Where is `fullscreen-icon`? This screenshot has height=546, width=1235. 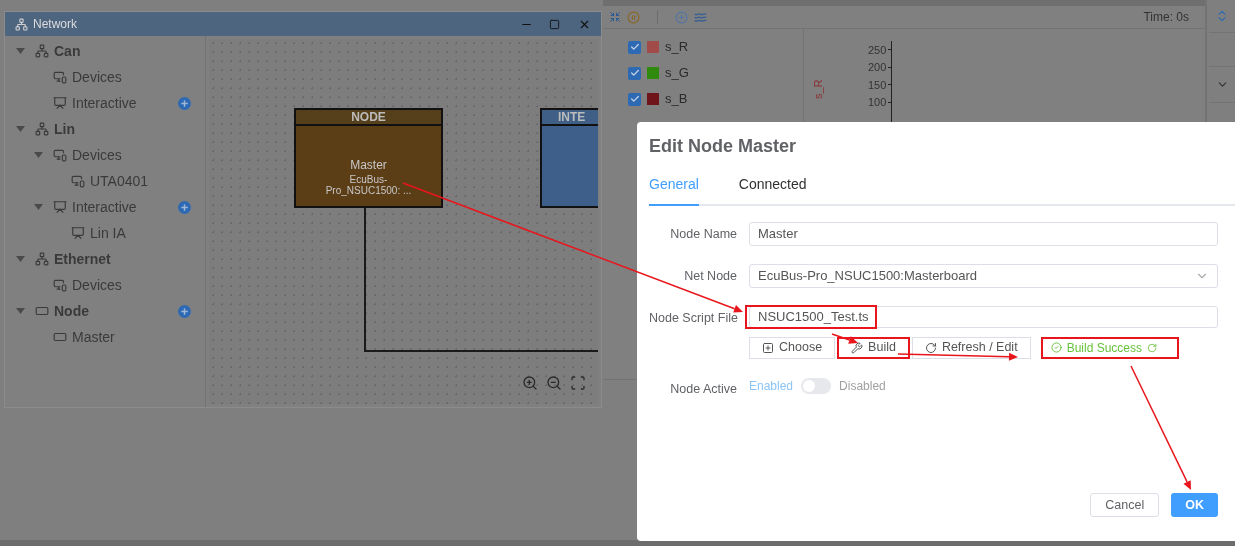 fullscreen-icon is located at coordinates (578, 383).